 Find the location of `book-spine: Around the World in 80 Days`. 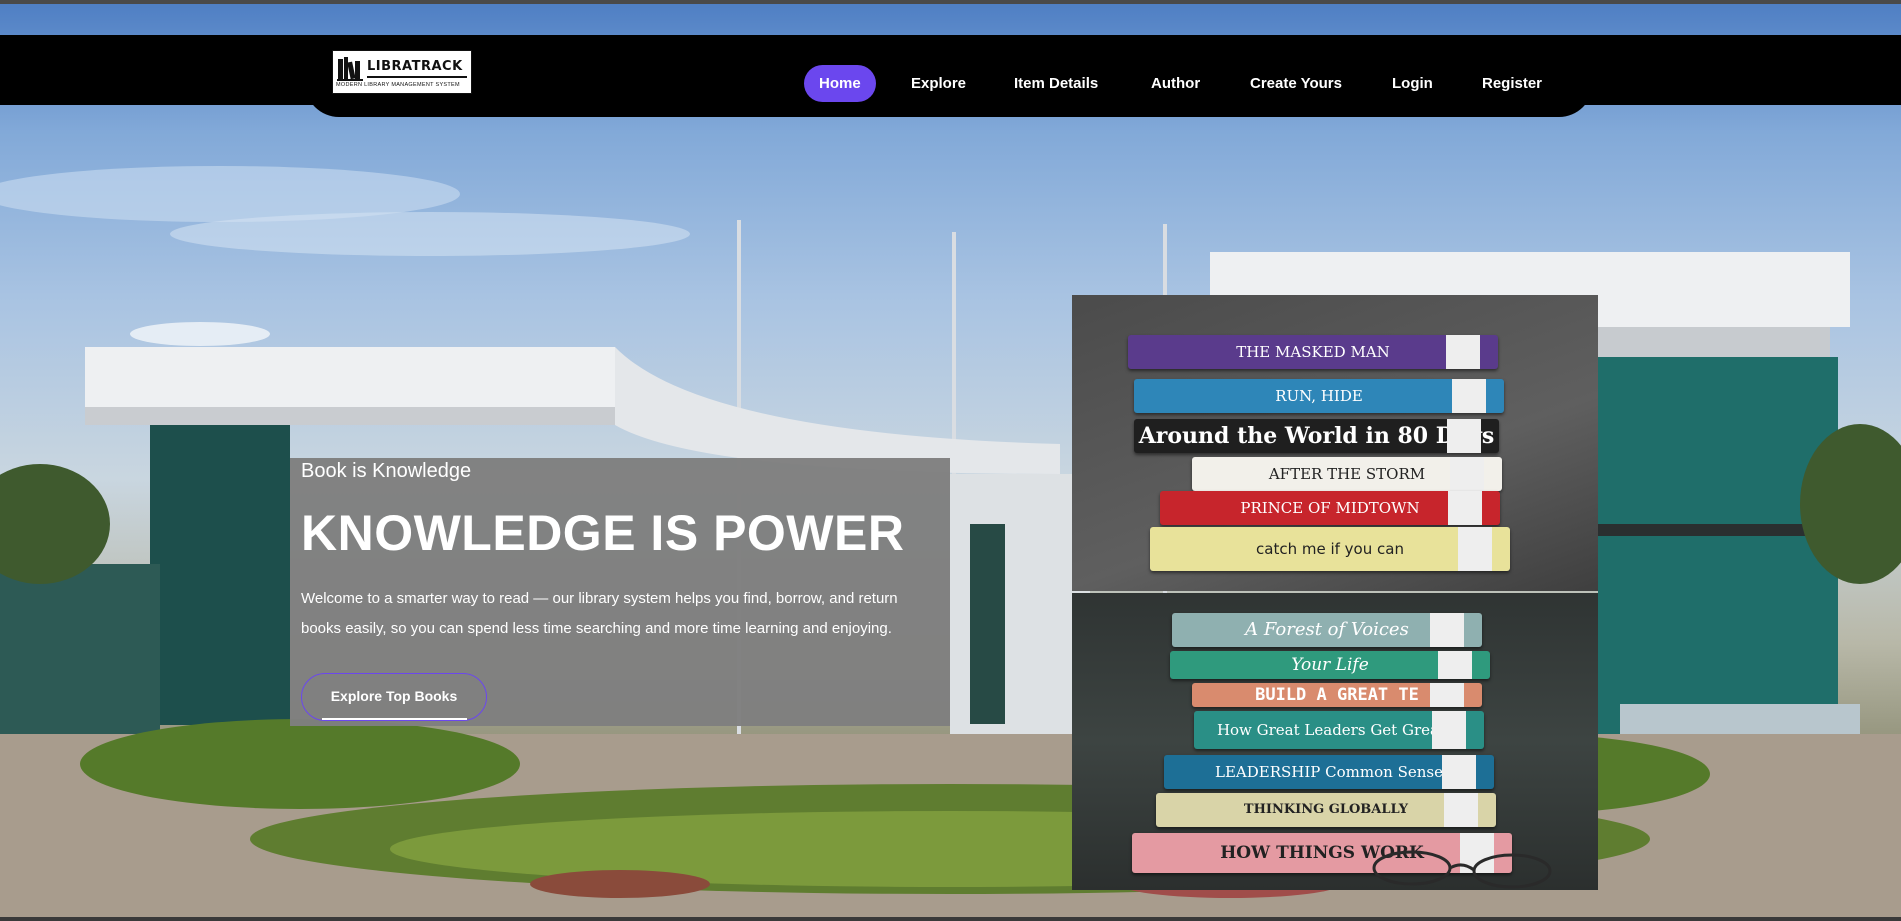

book-spine: Around the World in 80 Days is located at coordinates (1316, 436).